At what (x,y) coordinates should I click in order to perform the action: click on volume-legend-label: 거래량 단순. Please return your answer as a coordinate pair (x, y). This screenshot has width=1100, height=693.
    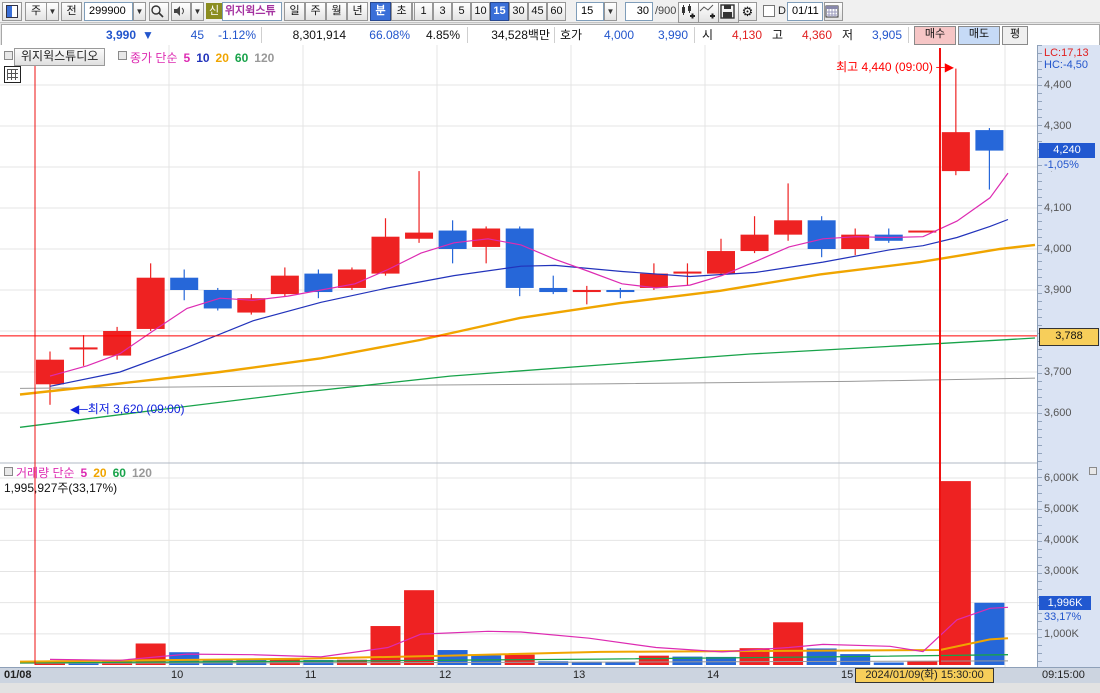
    Looking at the image, I should click on (45, 473).